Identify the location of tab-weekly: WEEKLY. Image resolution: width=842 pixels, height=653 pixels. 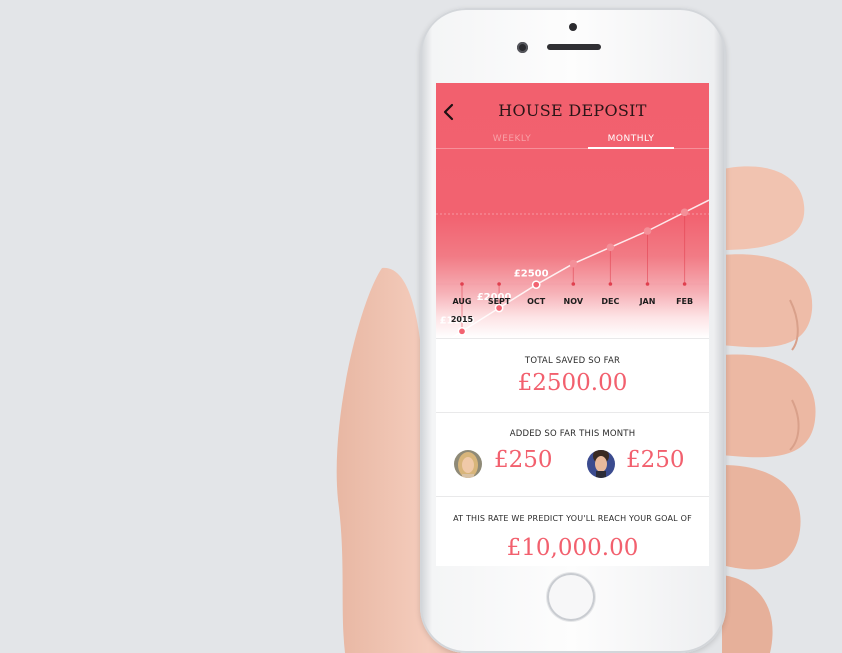
(512, 139).